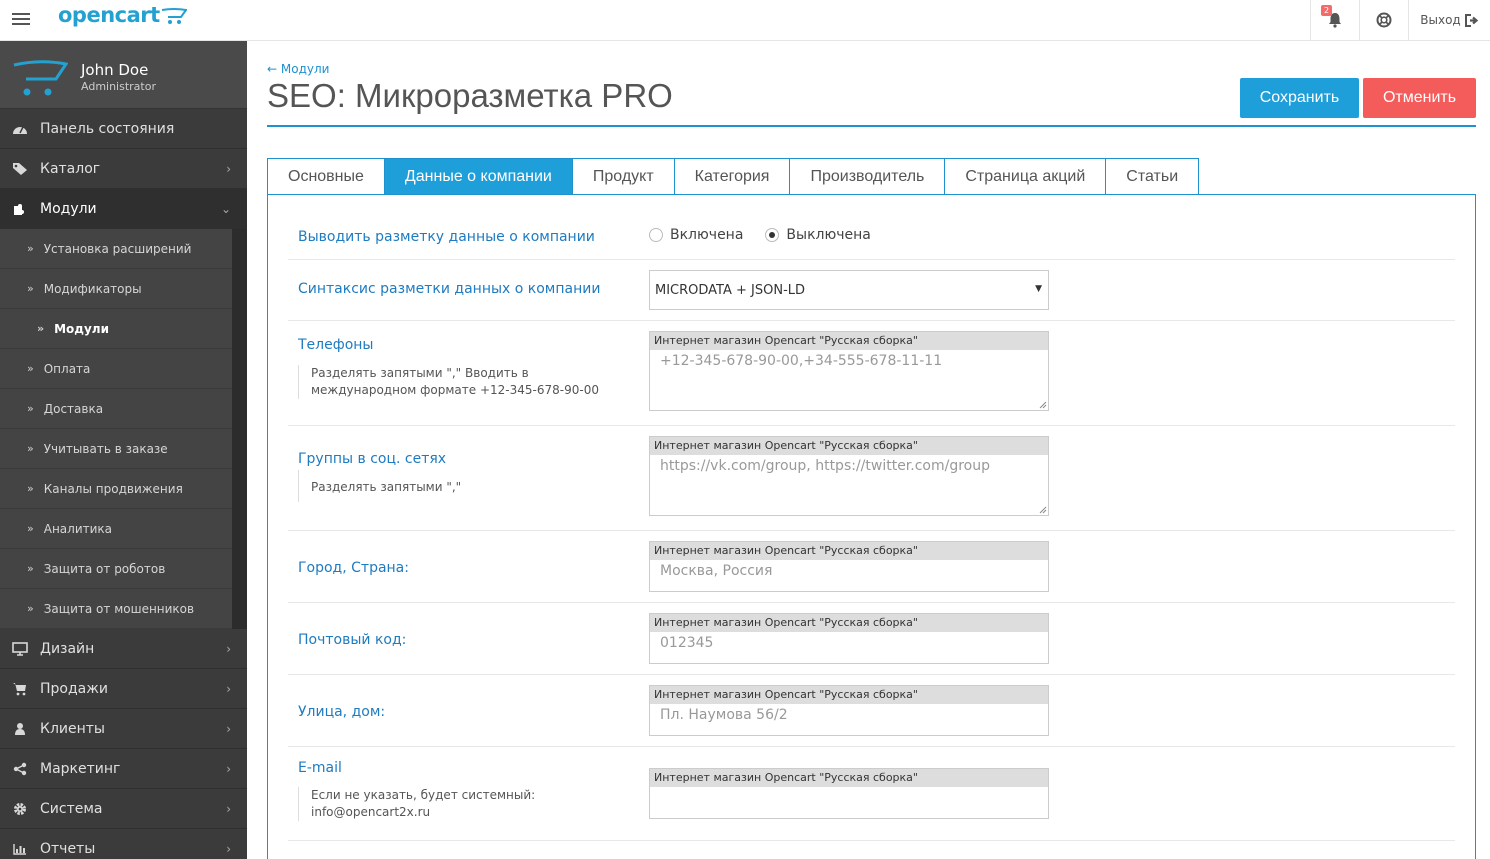  What do you see at coordinates (71, 808) in the screenshot?
I see `sidebar-item-label: Система` at bounding box center [71, 808].